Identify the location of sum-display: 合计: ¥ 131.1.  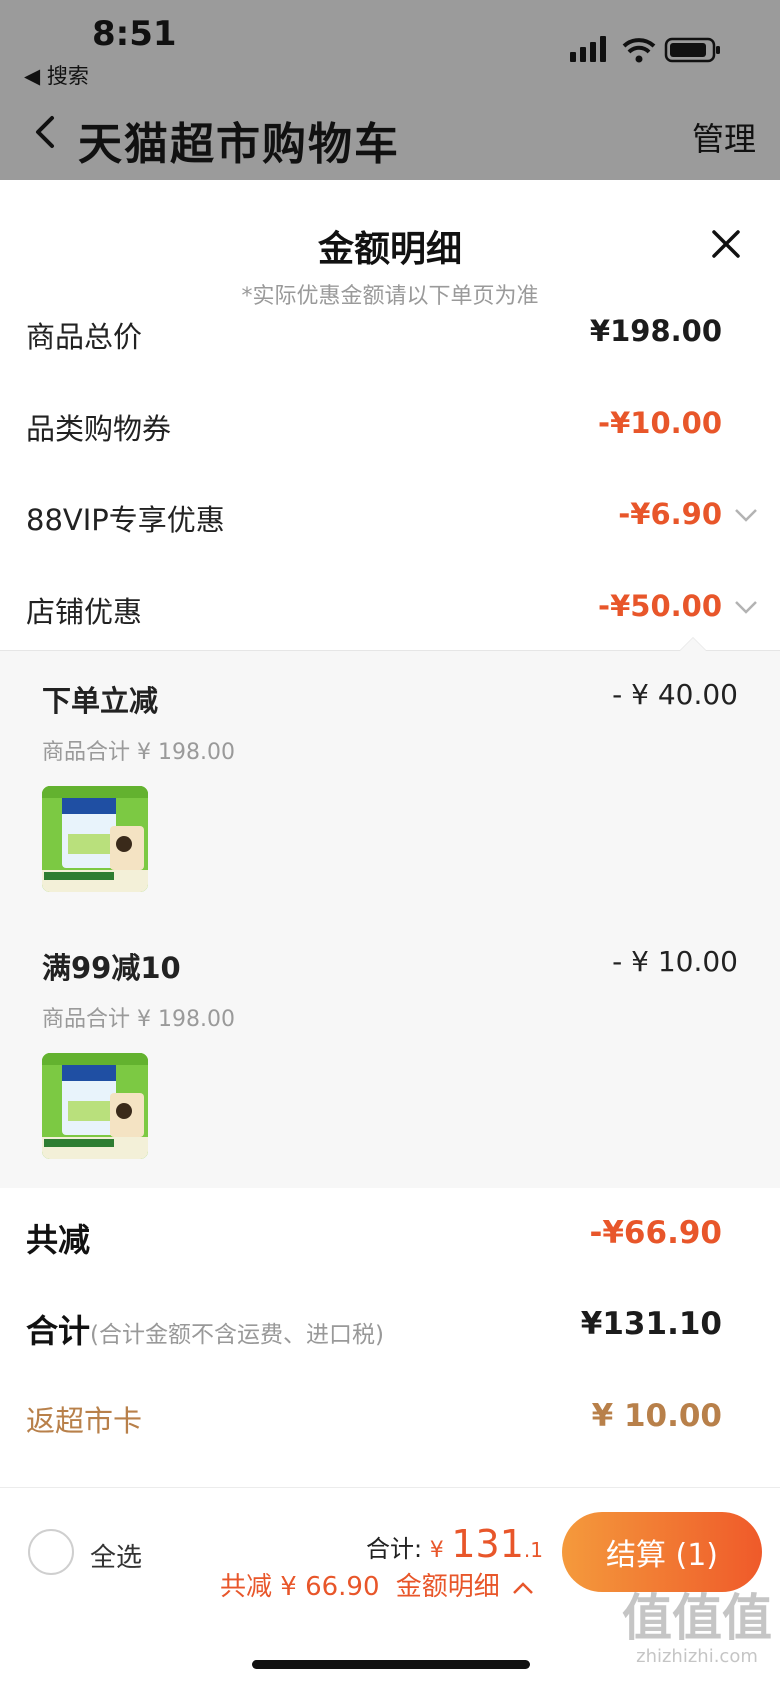
(454, 1544).